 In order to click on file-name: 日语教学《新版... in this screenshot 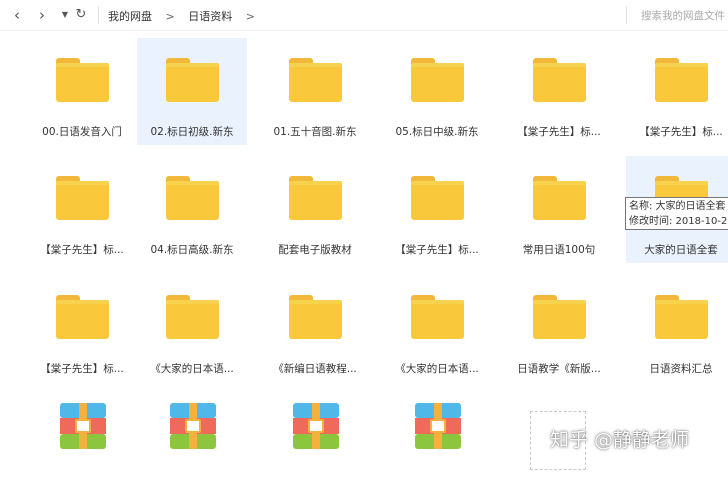, I will do `click(559, 369)`.